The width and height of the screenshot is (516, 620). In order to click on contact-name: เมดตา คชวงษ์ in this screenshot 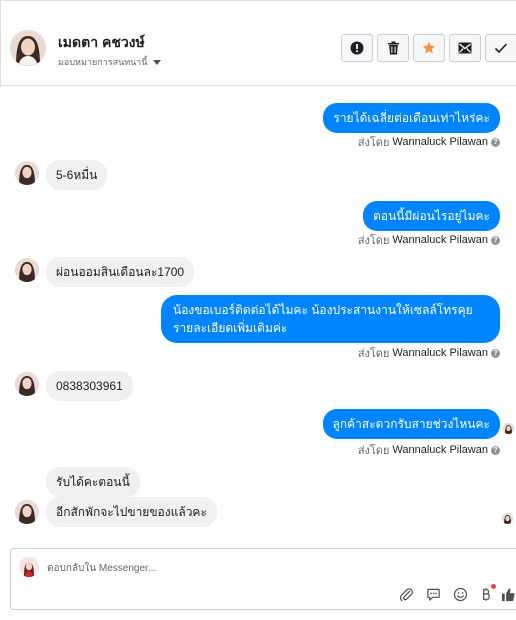, I will do `click(101, 42)`.